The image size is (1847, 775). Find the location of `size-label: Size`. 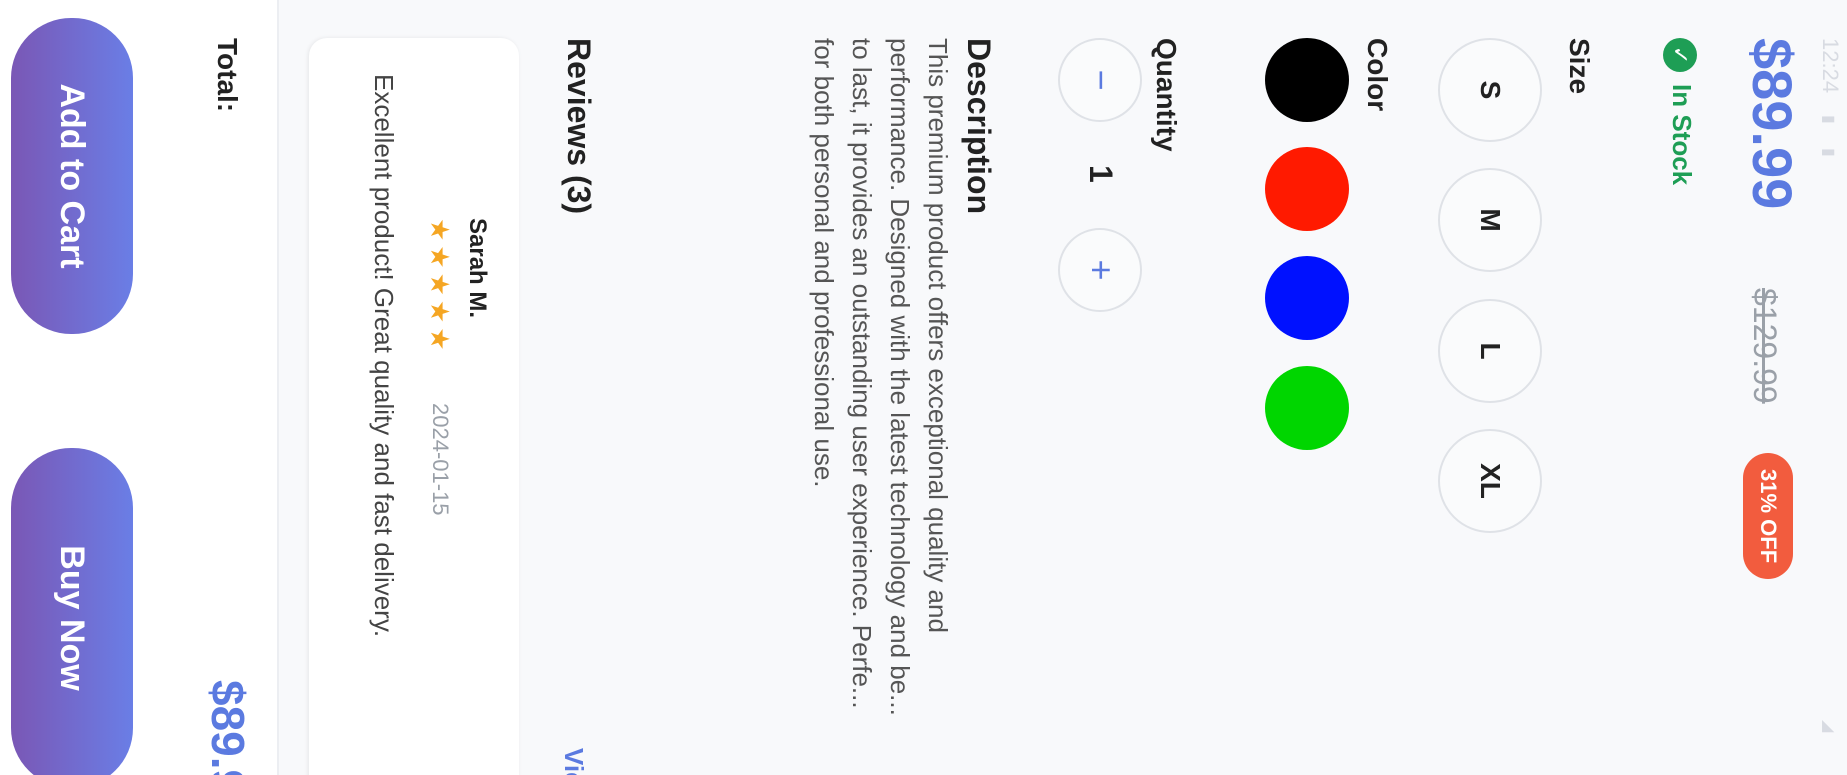

size-label: Size is located at coordinates (1579, 66).